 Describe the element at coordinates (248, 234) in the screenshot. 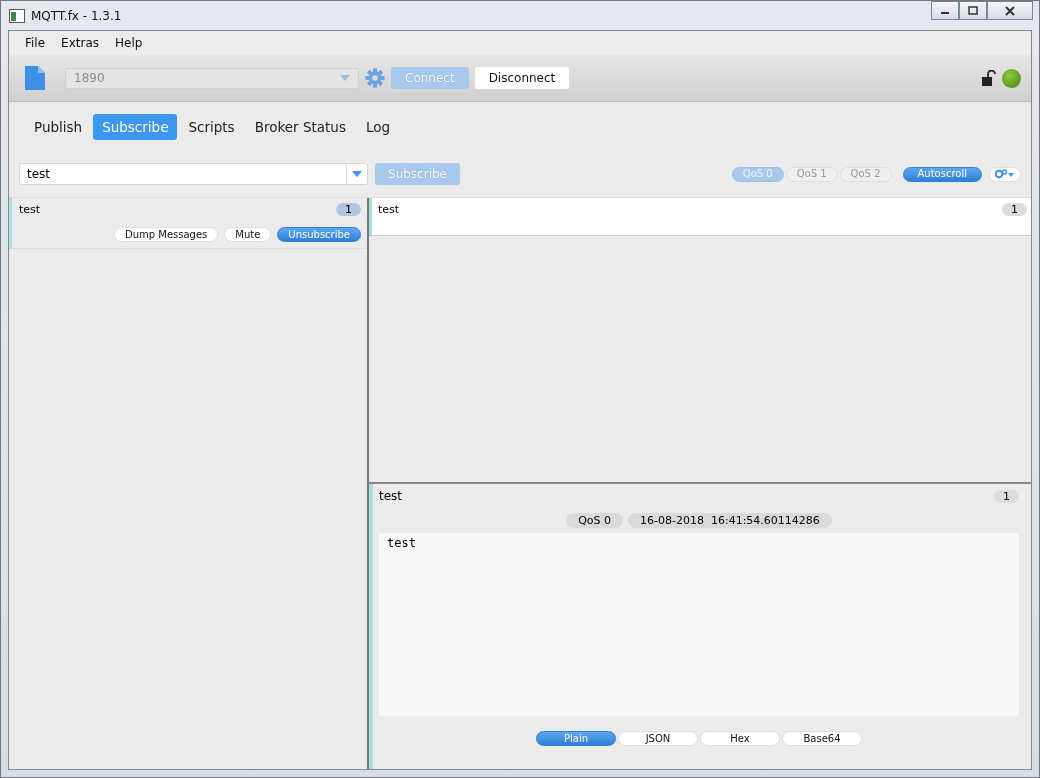

I see `subscription-action-button: Mute` at that location.